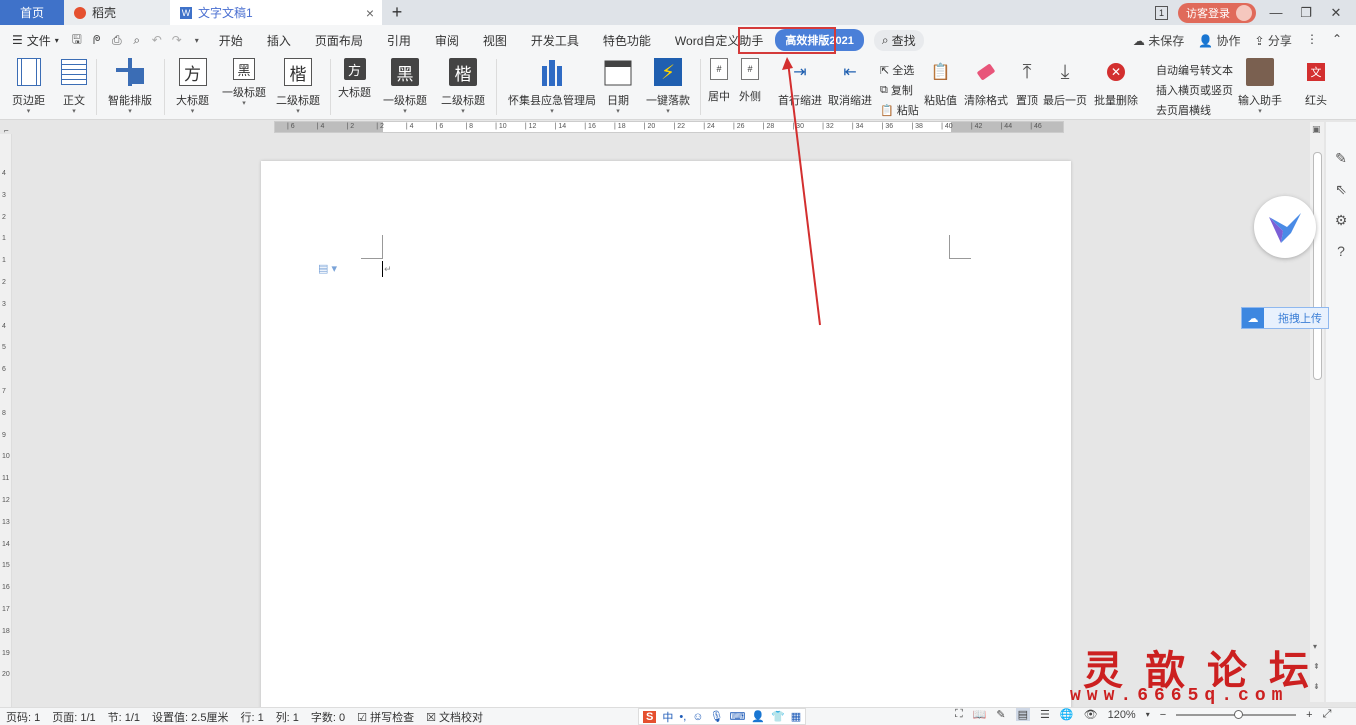 This screenshot has height=725, width=1356. Describe the element at coordinates (1219, 40) in the screenshot. I see `collaborate-button: 👤 协作` at that location.